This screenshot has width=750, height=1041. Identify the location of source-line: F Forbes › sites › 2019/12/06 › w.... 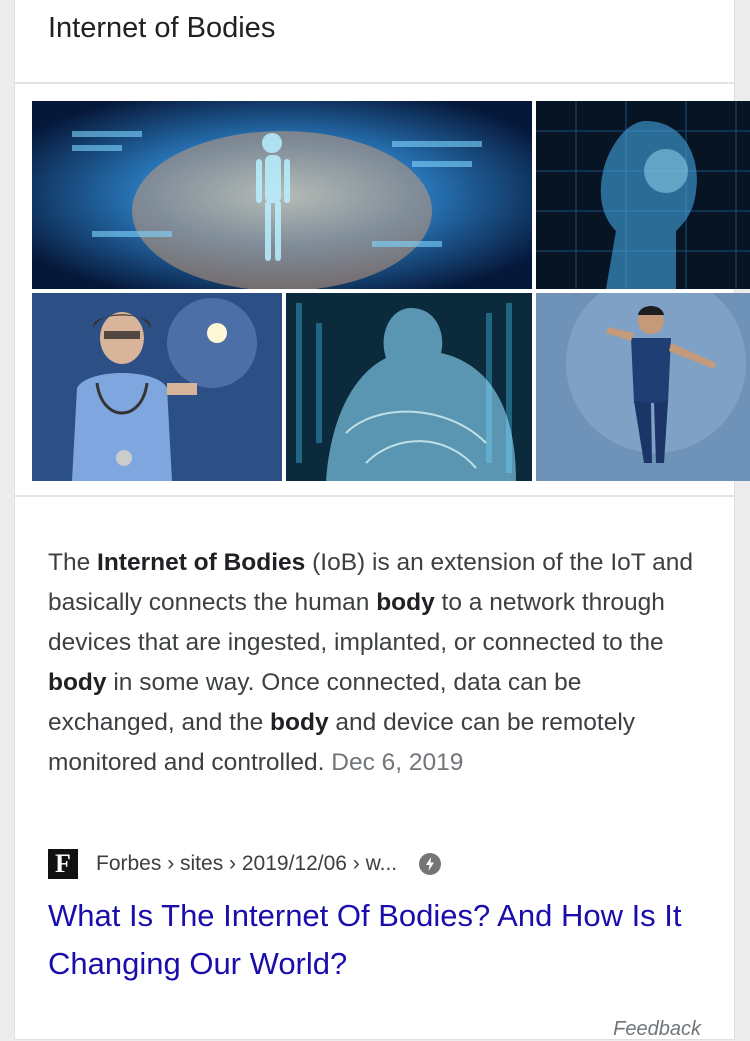
(245, 864).